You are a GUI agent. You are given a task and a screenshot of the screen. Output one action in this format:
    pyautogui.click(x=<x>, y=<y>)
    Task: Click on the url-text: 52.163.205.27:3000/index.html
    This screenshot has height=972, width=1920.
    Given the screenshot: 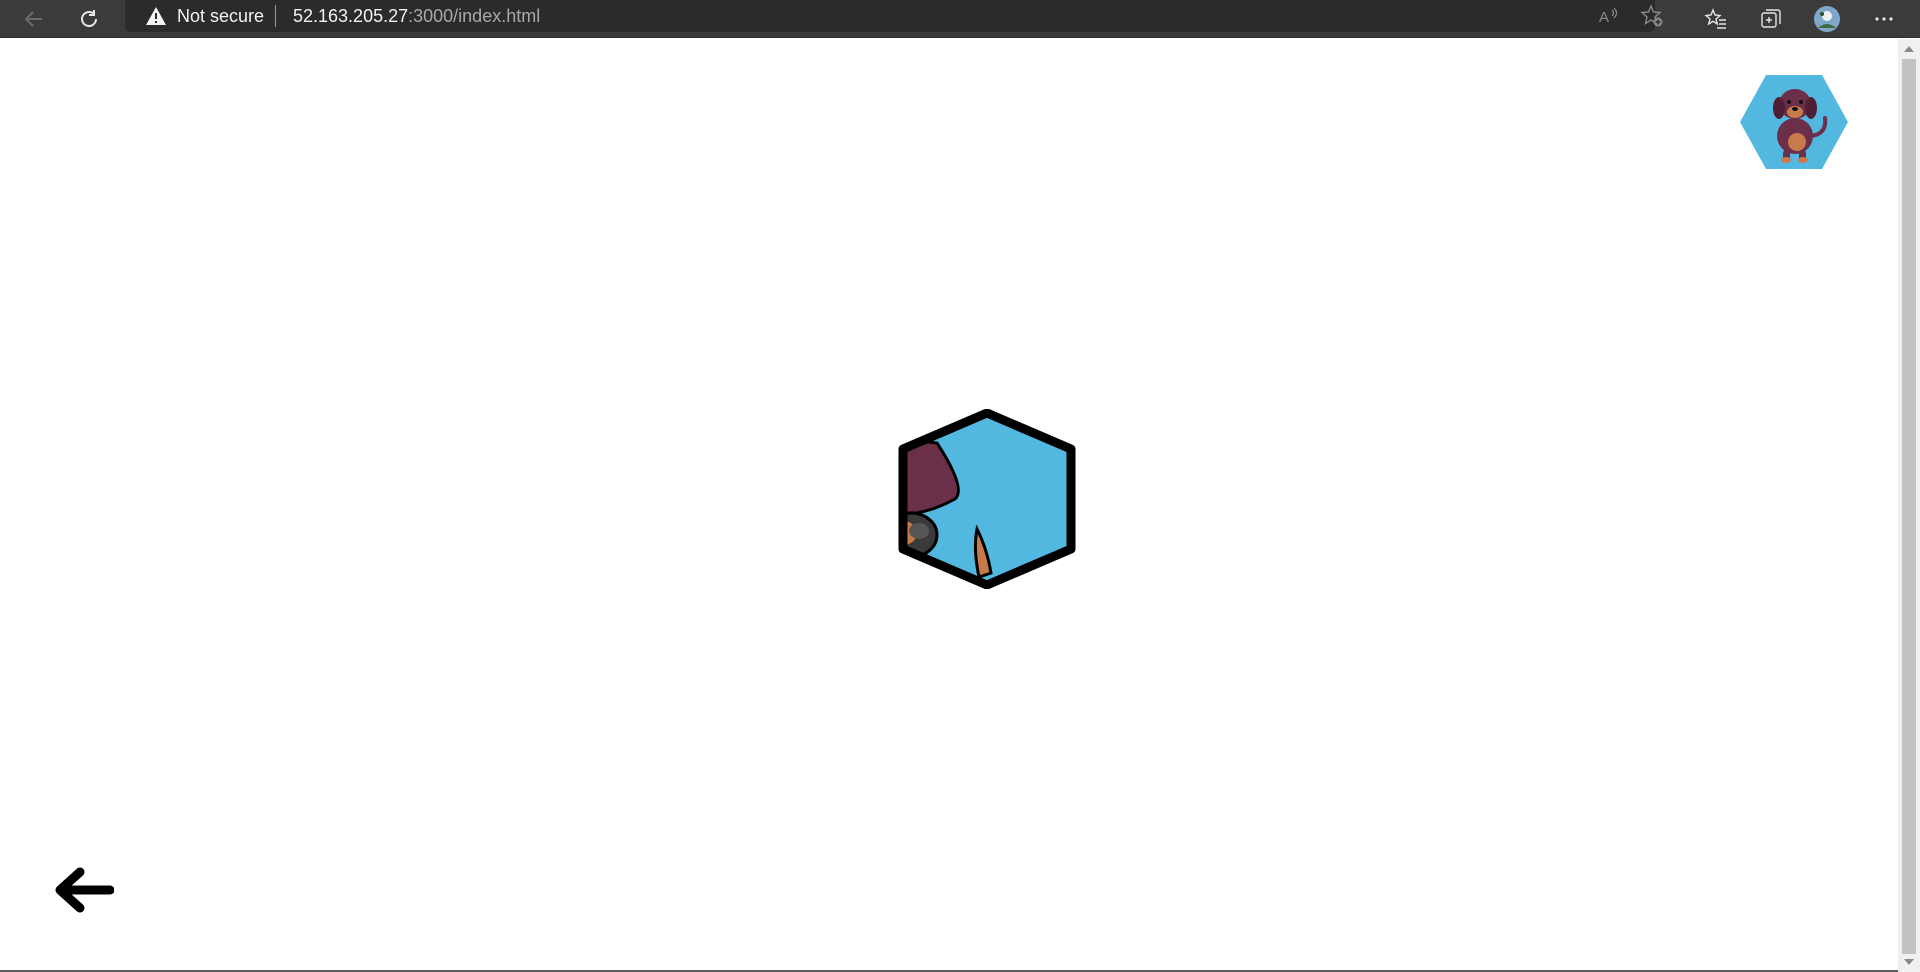 What is the action you would take?
    pyautogui.click(x=416, y=16)
    